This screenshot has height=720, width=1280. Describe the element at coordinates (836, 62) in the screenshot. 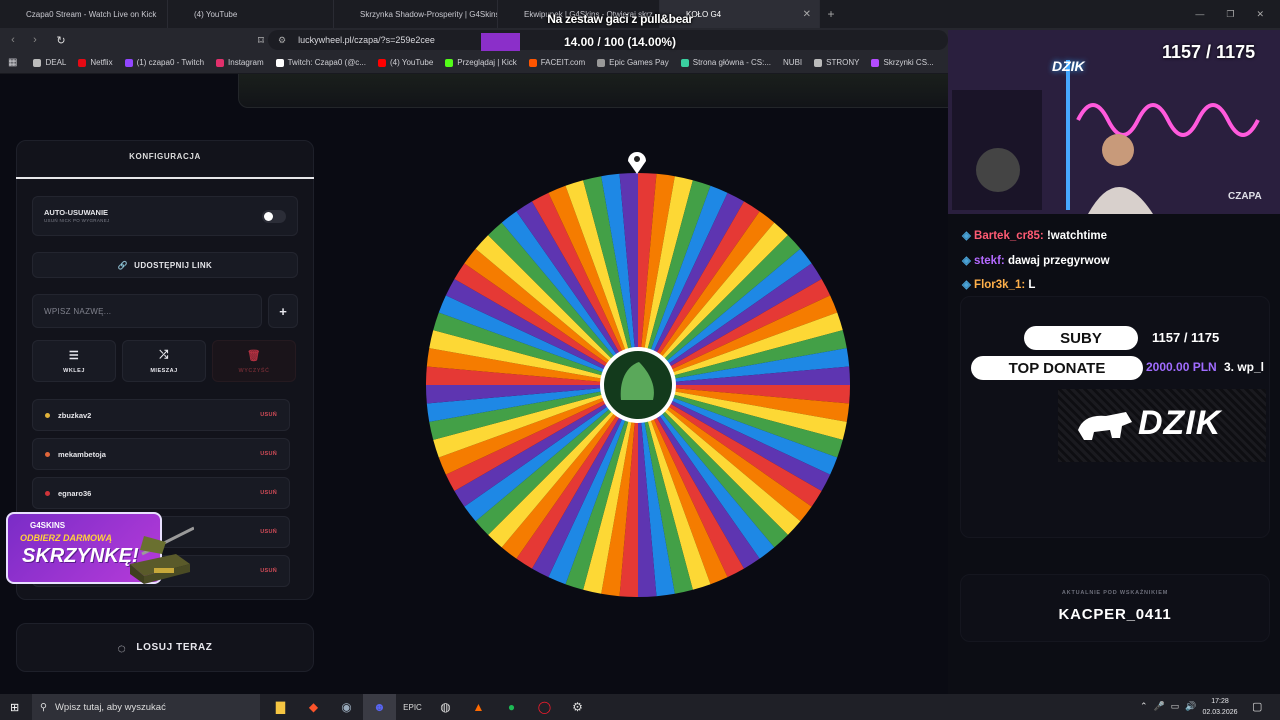

I see `bookmark-item: STRONY` at that location.